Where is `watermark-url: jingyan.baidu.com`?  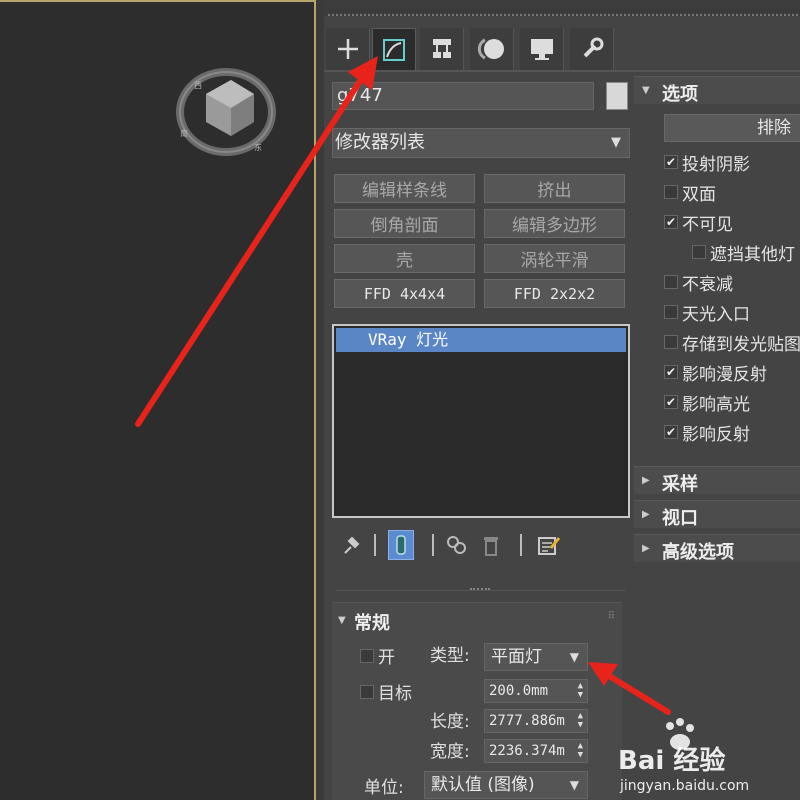
watermark-url: jingyan.baidu.com is located at coordinates (685, 786).